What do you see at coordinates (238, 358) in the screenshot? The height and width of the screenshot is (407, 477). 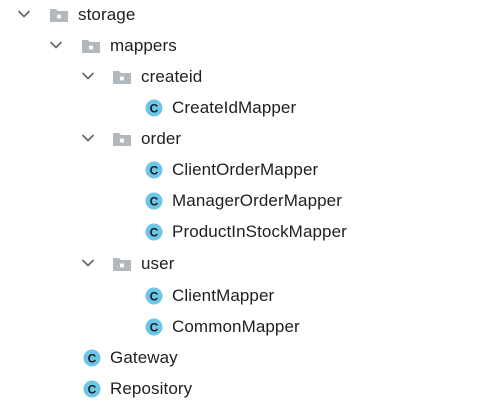 I see `tree-class-gateway: C Gateway` at bounding box center [238, 358].